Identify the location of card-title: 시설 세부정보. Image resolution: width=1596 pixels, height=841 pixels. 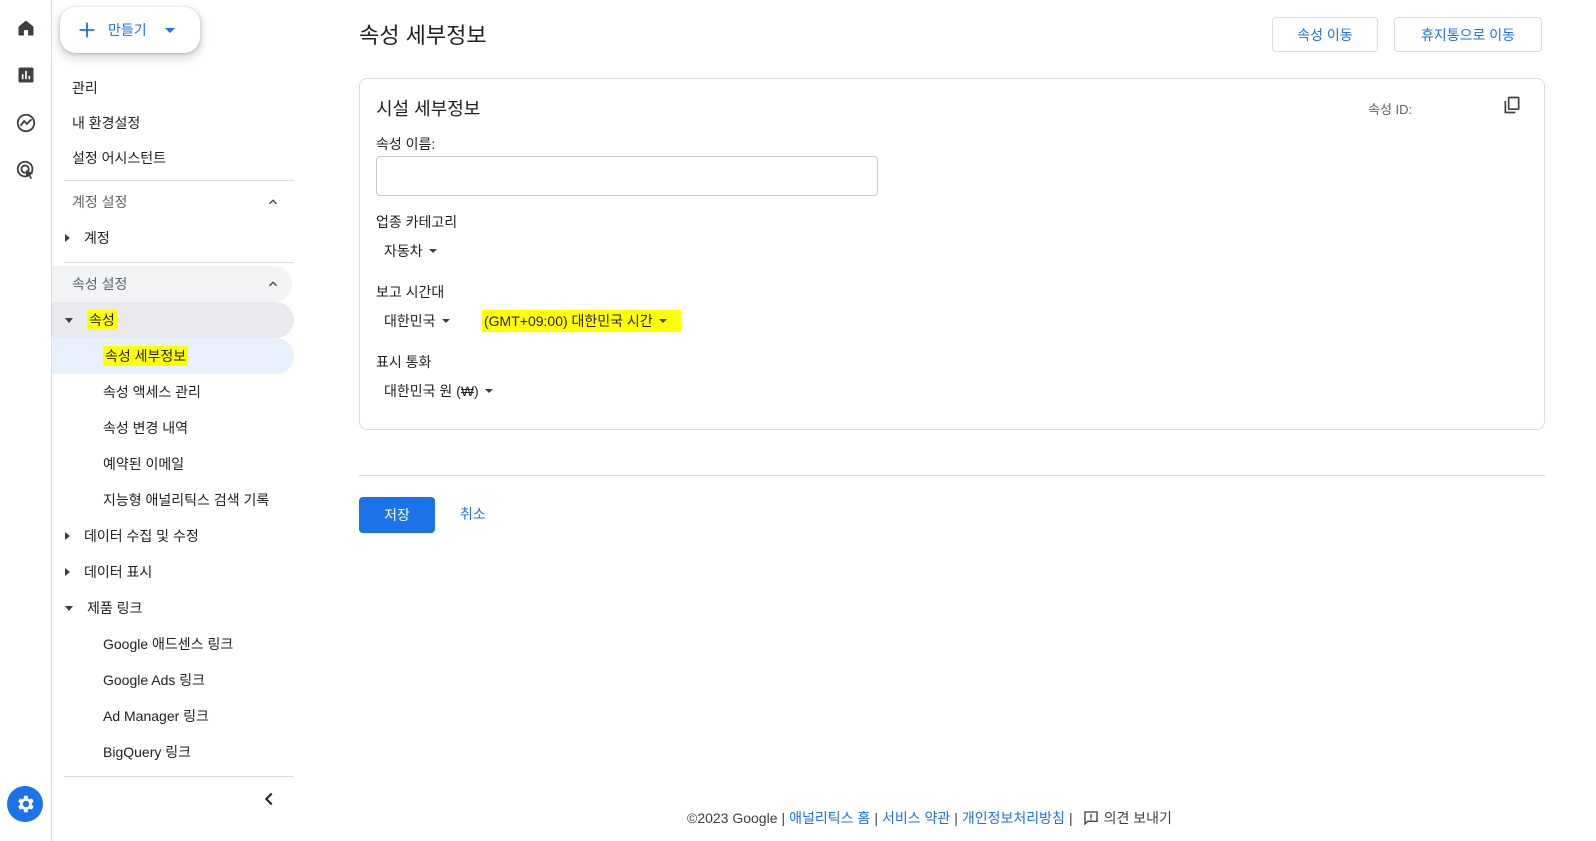
(428, 109).